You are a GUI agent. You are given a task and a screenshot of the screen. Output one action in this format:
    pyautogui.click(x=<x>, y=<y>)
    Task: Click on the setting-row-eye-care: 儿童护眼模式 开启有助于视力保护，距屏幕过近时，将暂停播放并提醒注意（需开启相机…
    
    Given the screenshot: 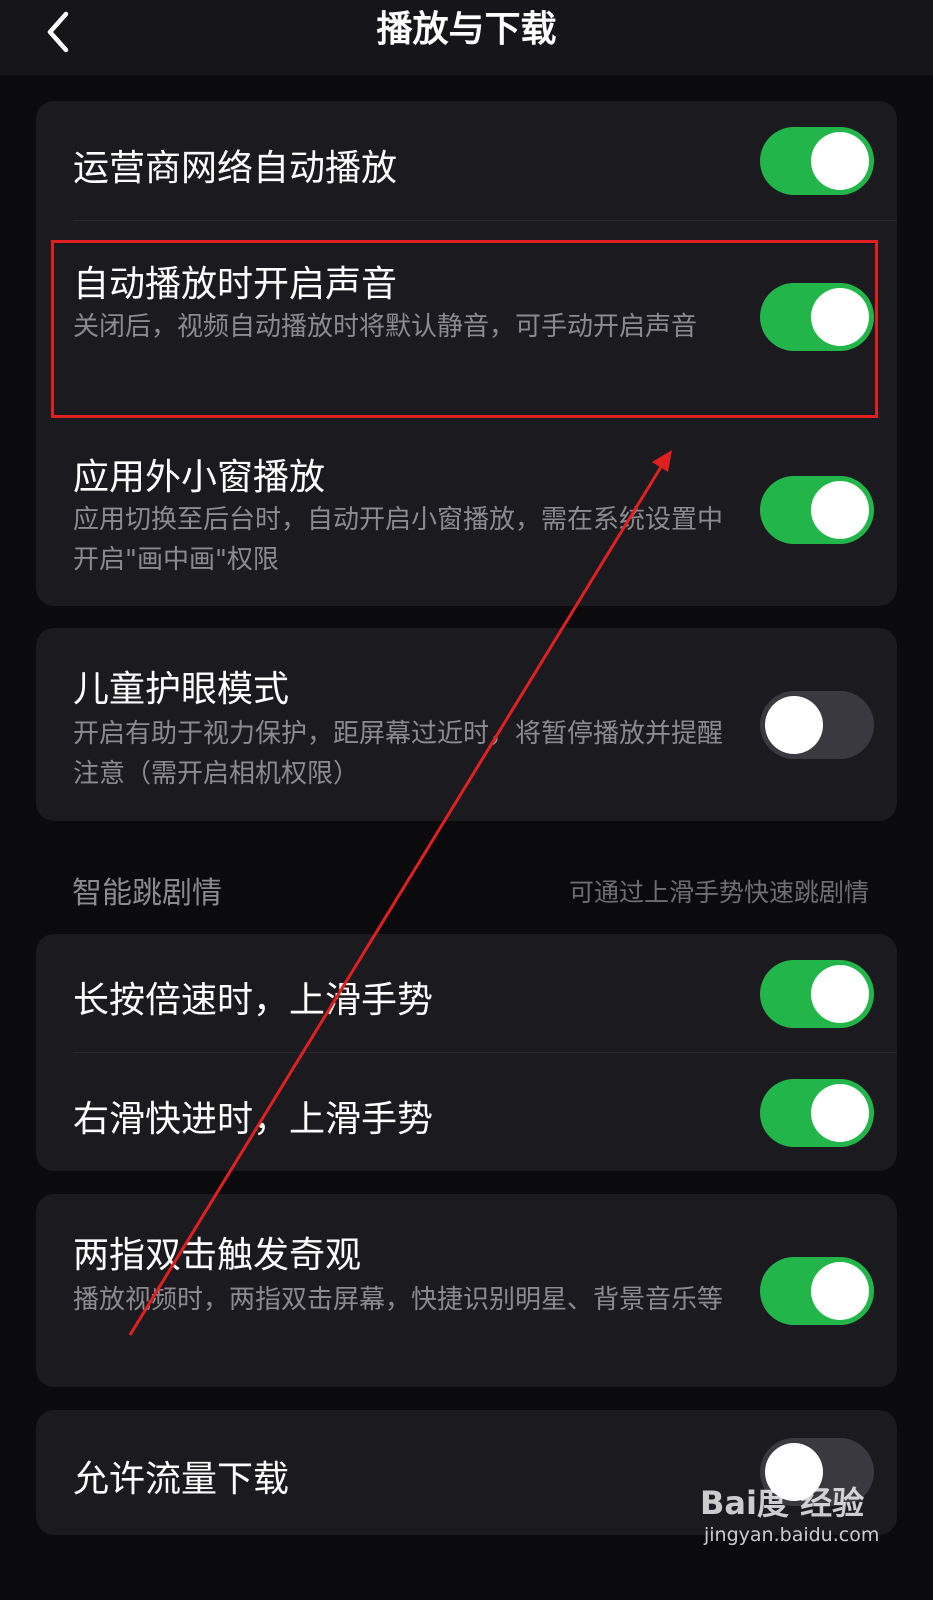 What is the action you would take?
    pyautogui.click(x=466, y=724)
    